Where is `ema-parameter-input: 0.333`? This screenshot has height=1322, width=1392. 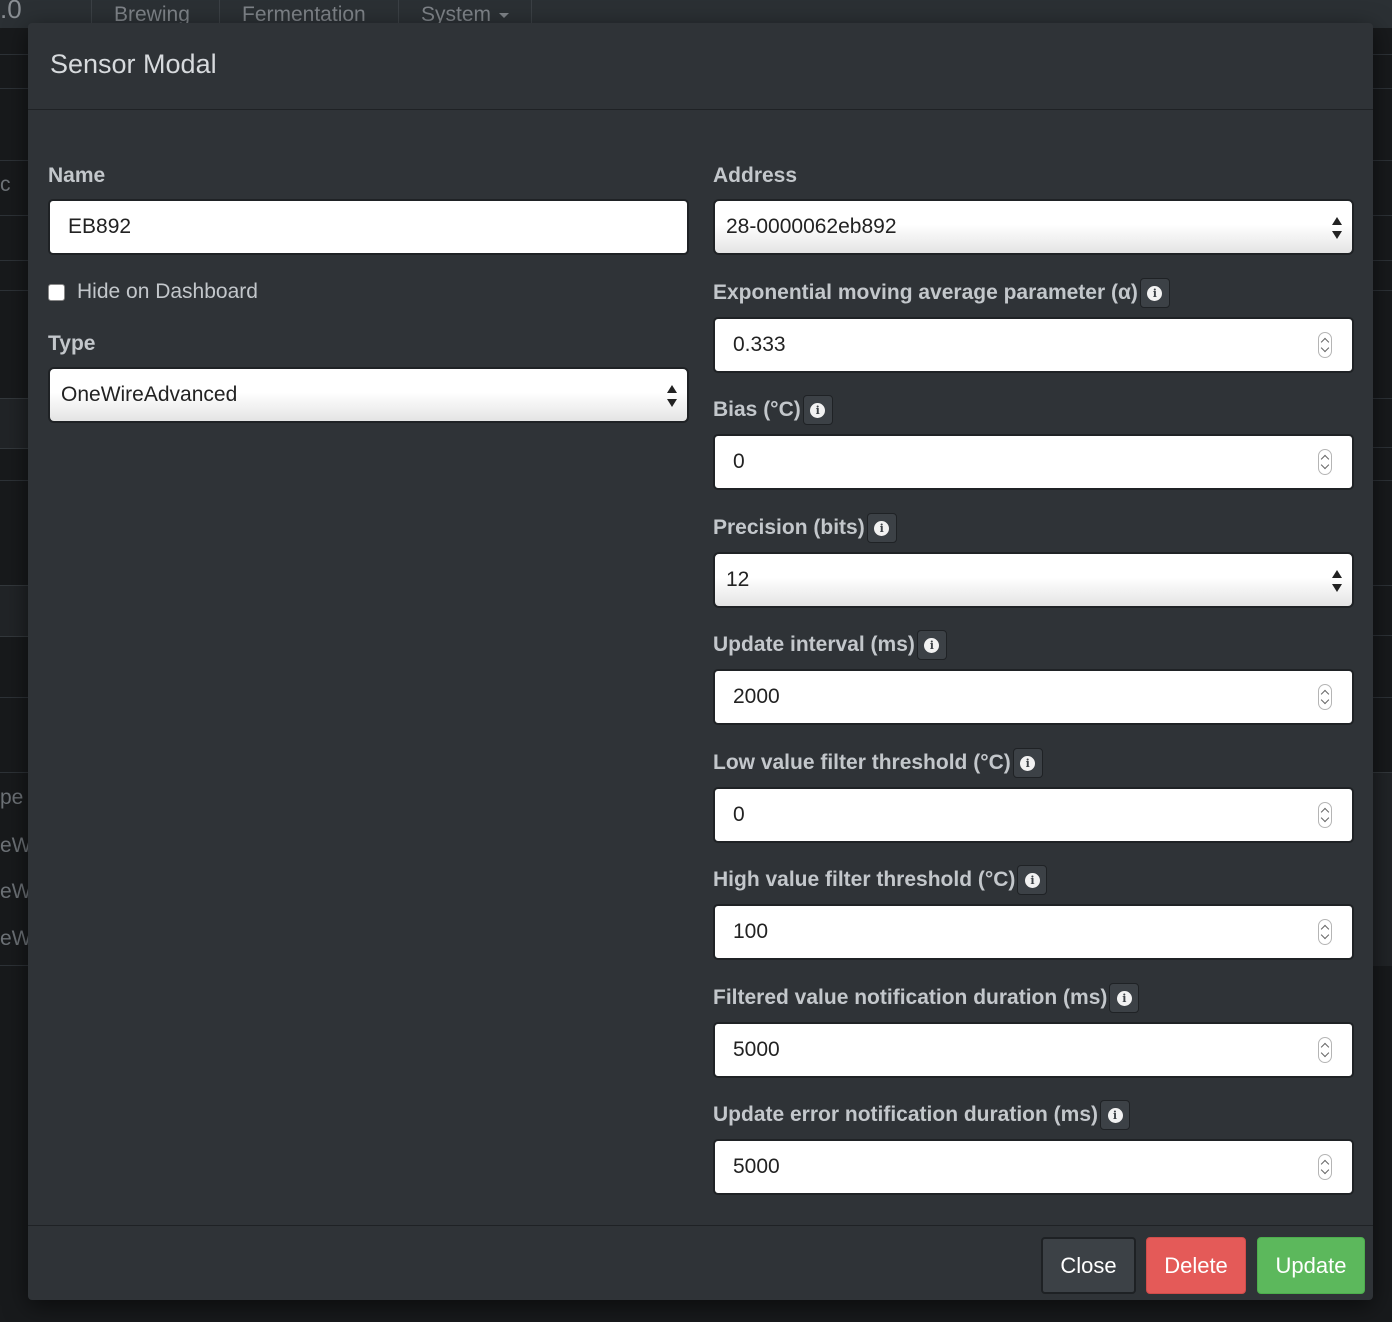 ema-parameter-input: 0.333 is located at coordinates (1033, 345).